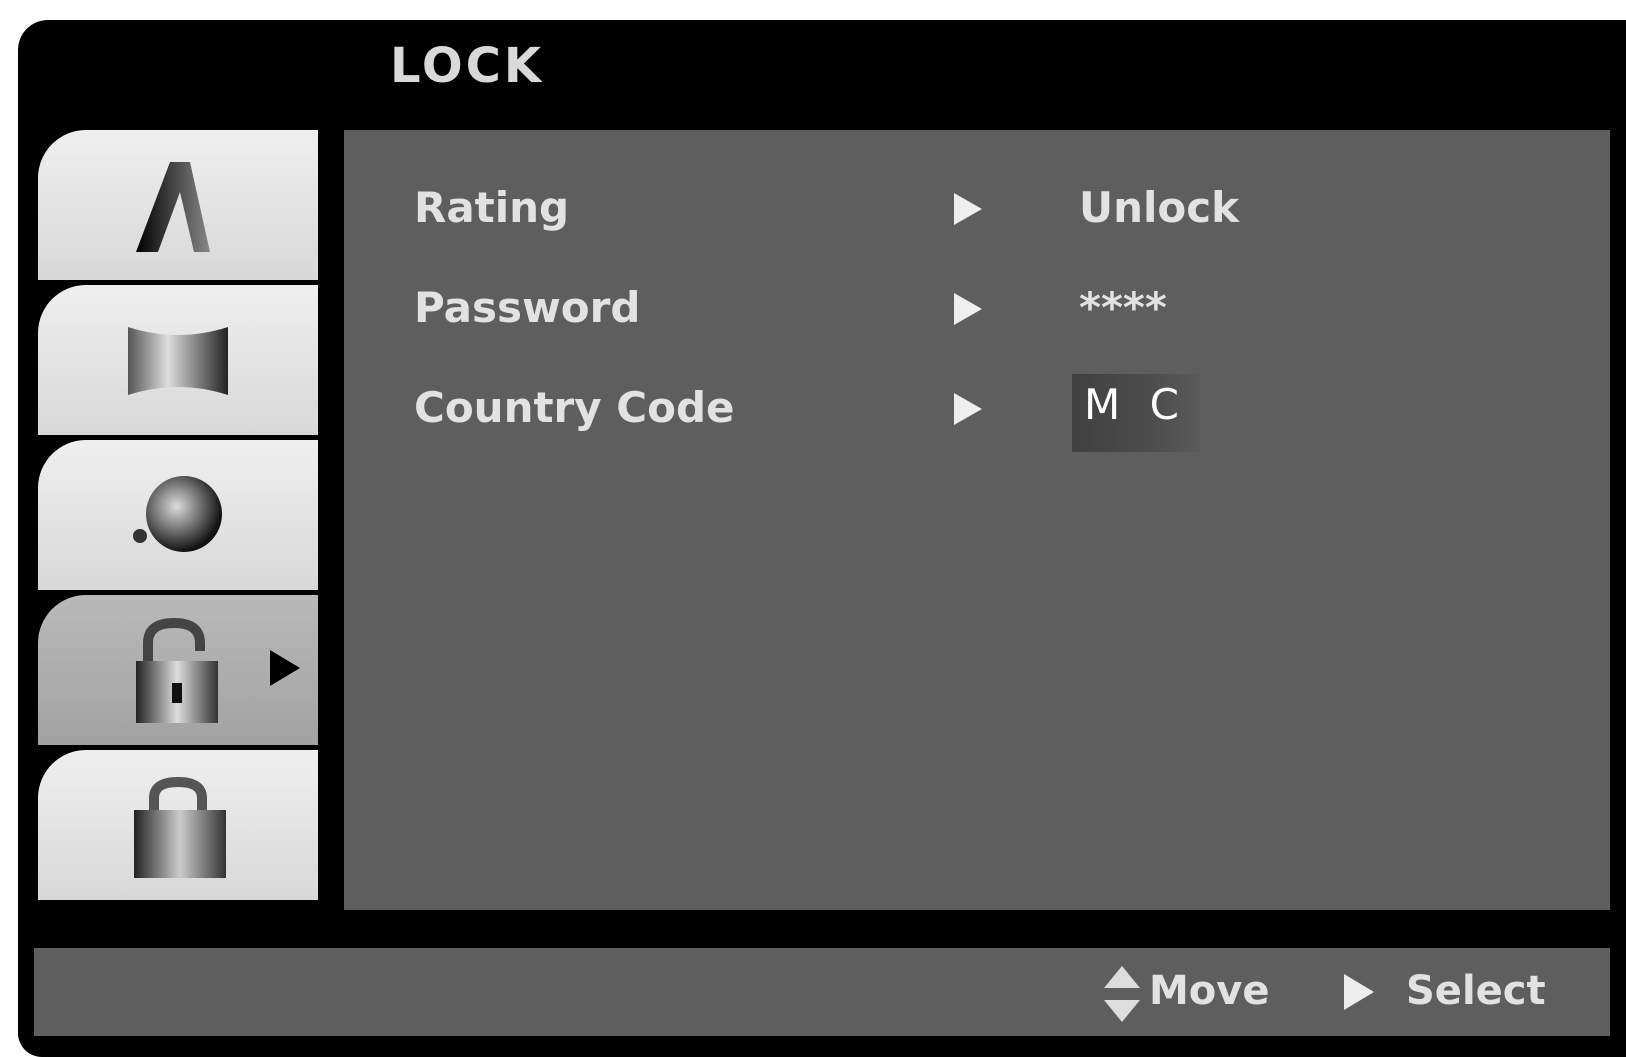 Image resolution: width=1626 pixels, height=1057 pixels. I want to click on display-icon, so click(178, 361).